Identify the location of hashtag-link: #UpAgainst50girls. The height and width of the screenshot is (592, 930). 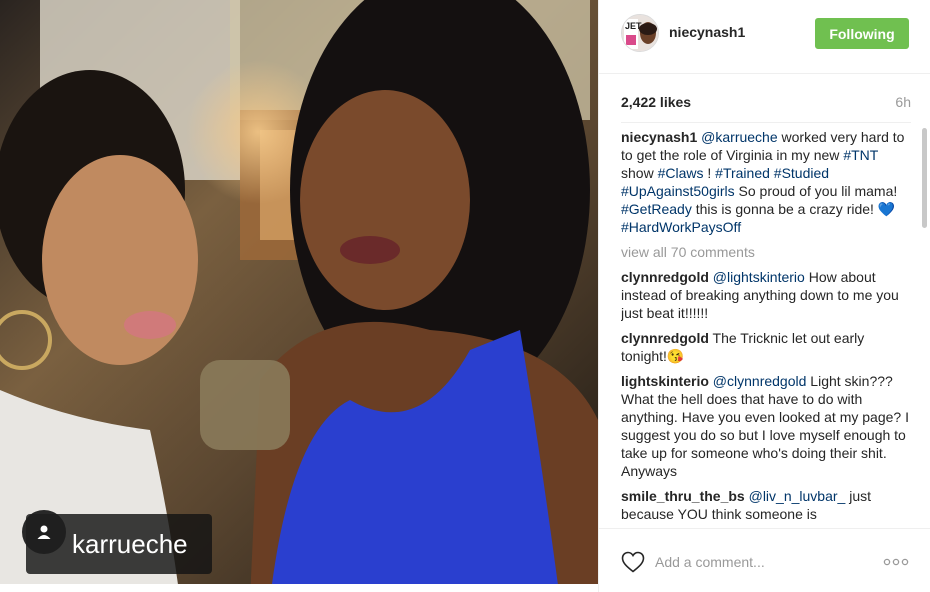
(678, 191).